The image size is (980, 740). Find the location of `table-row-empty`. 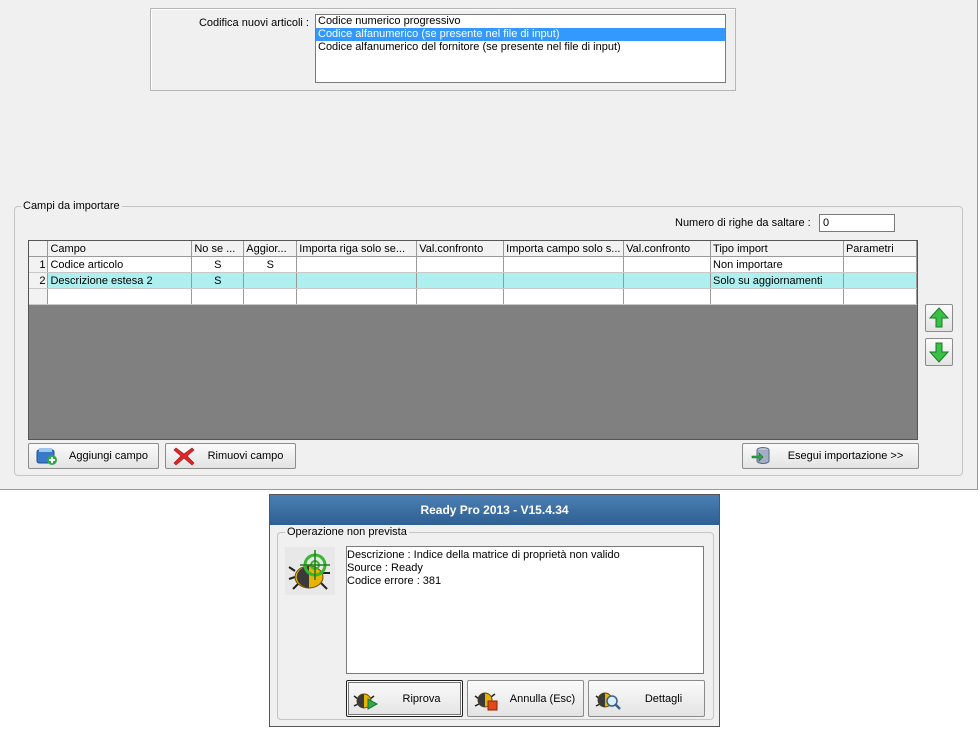

table-row-empty is located at coordinates (473, 296).